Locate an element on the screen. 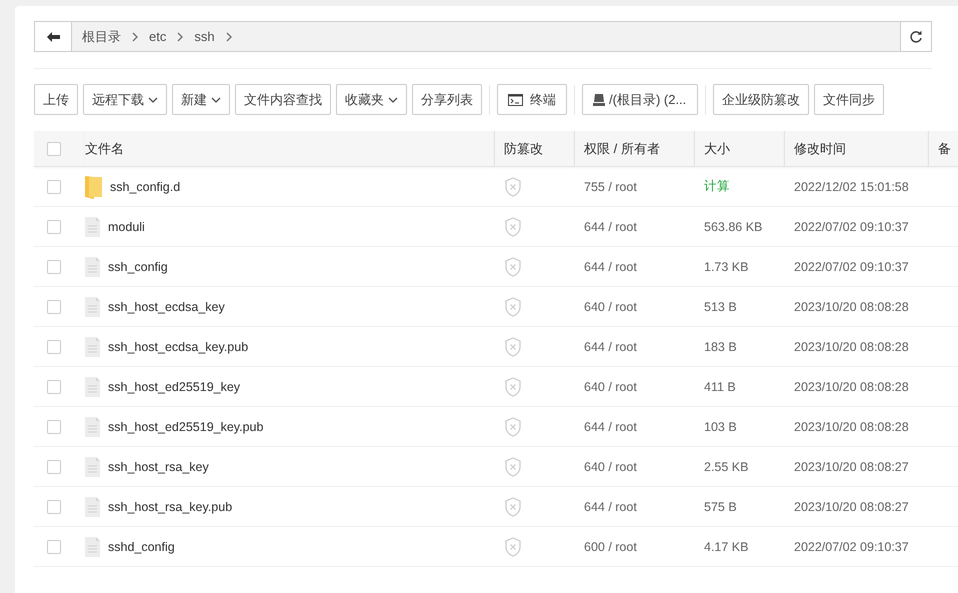  file-size: 575 B is located at coordinates (720, 507).